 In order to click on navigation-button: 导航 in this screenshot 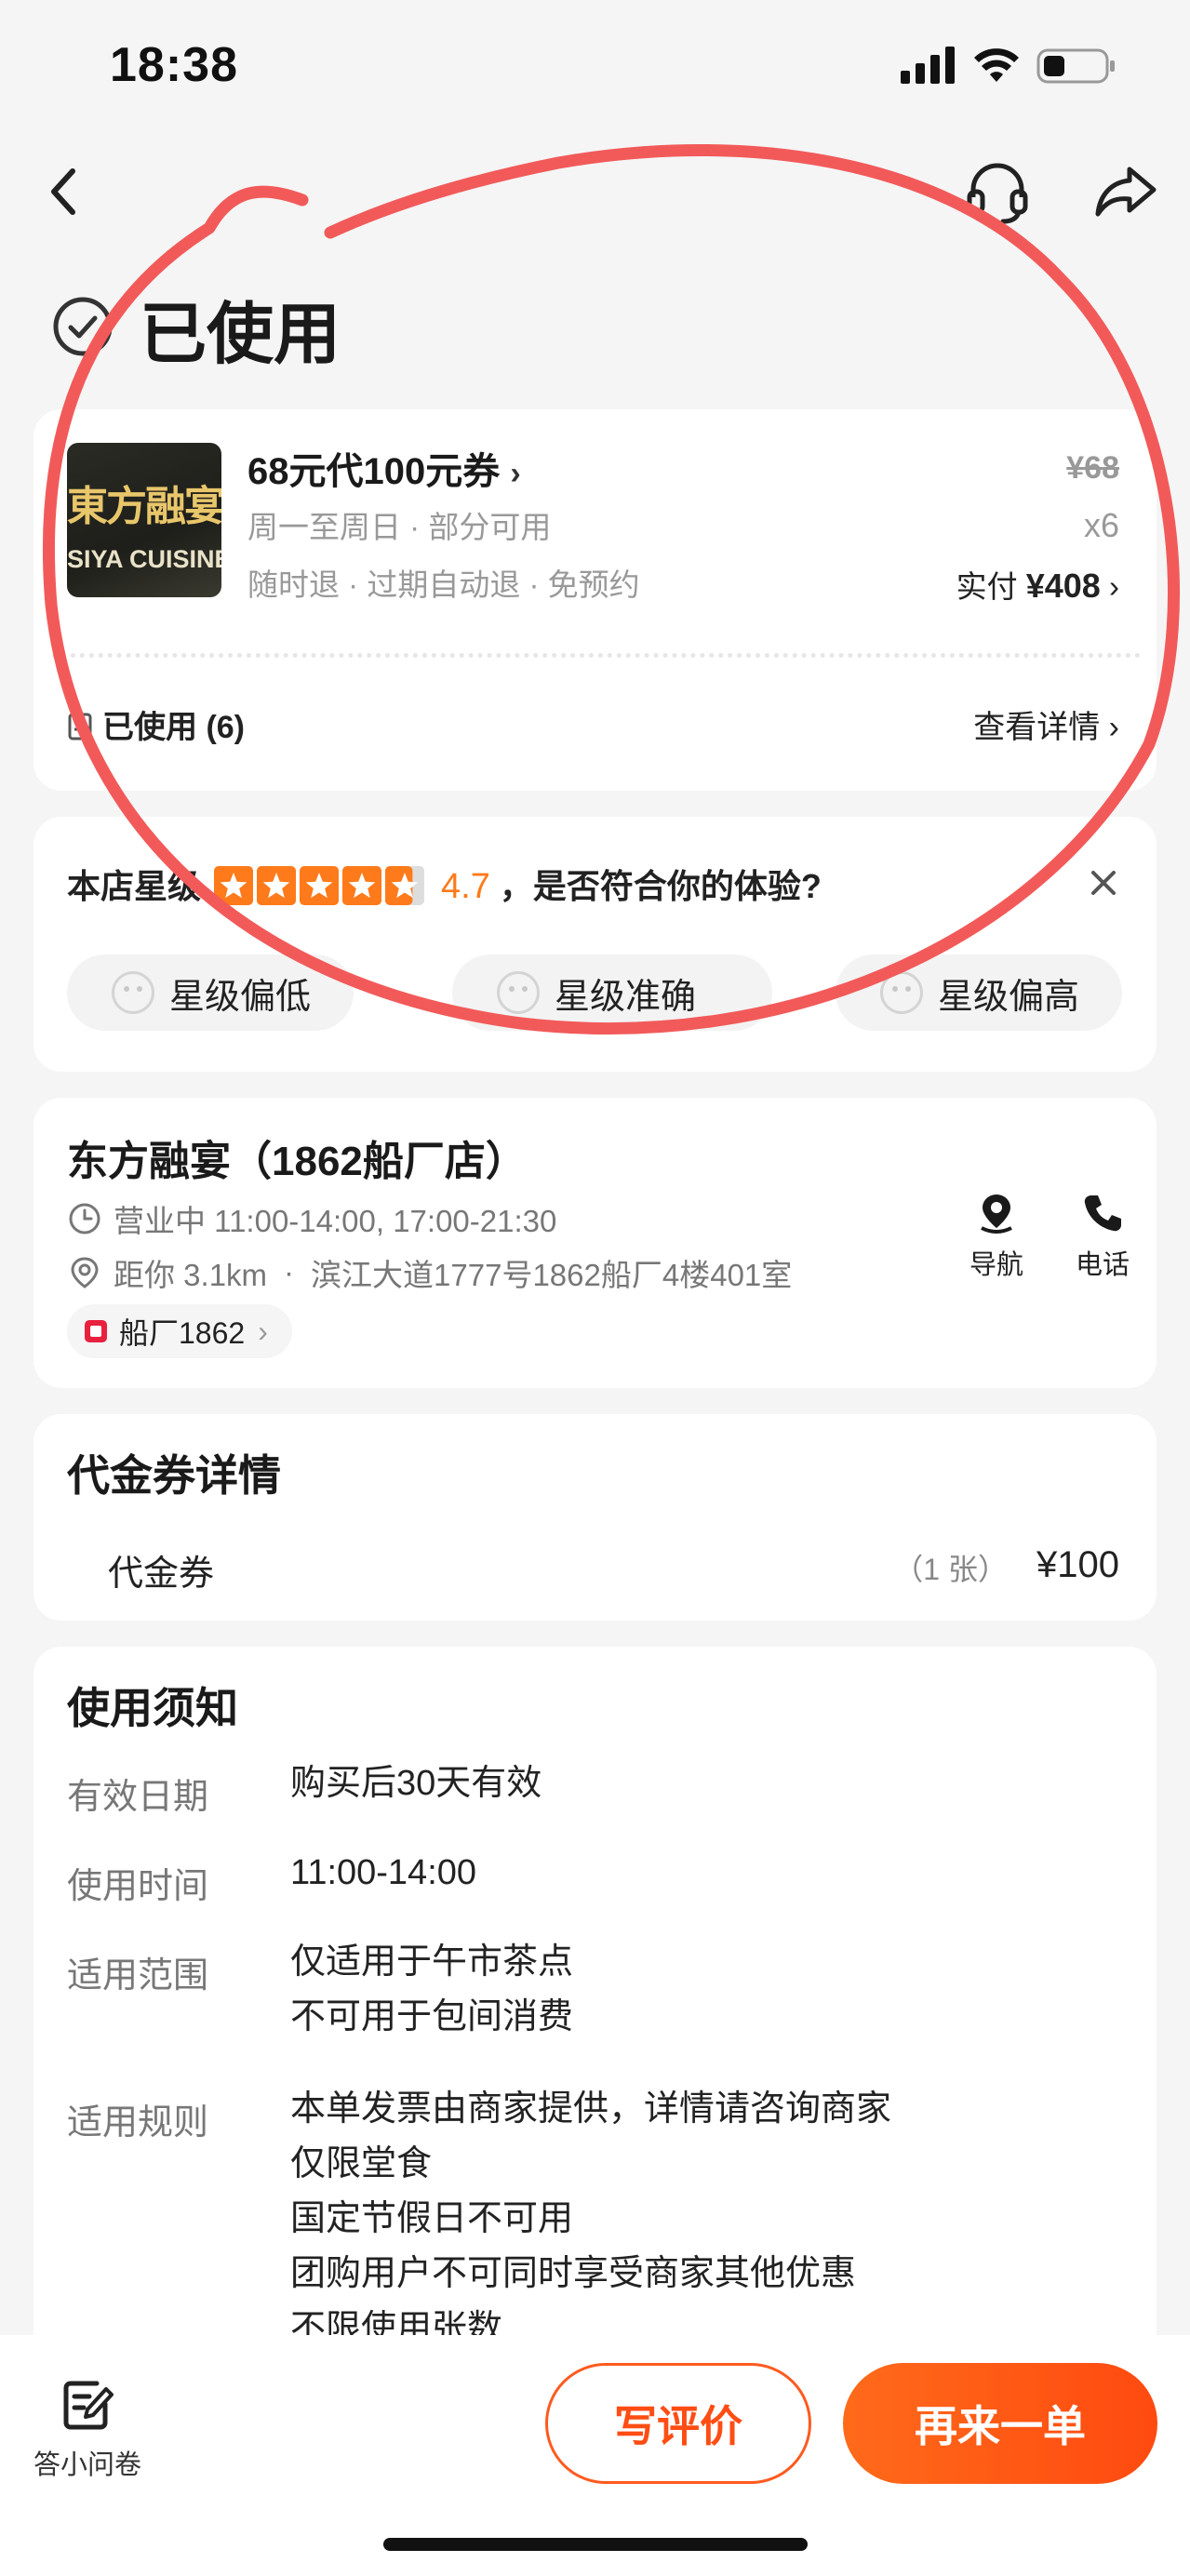, I will do `click(996, 1236)`.